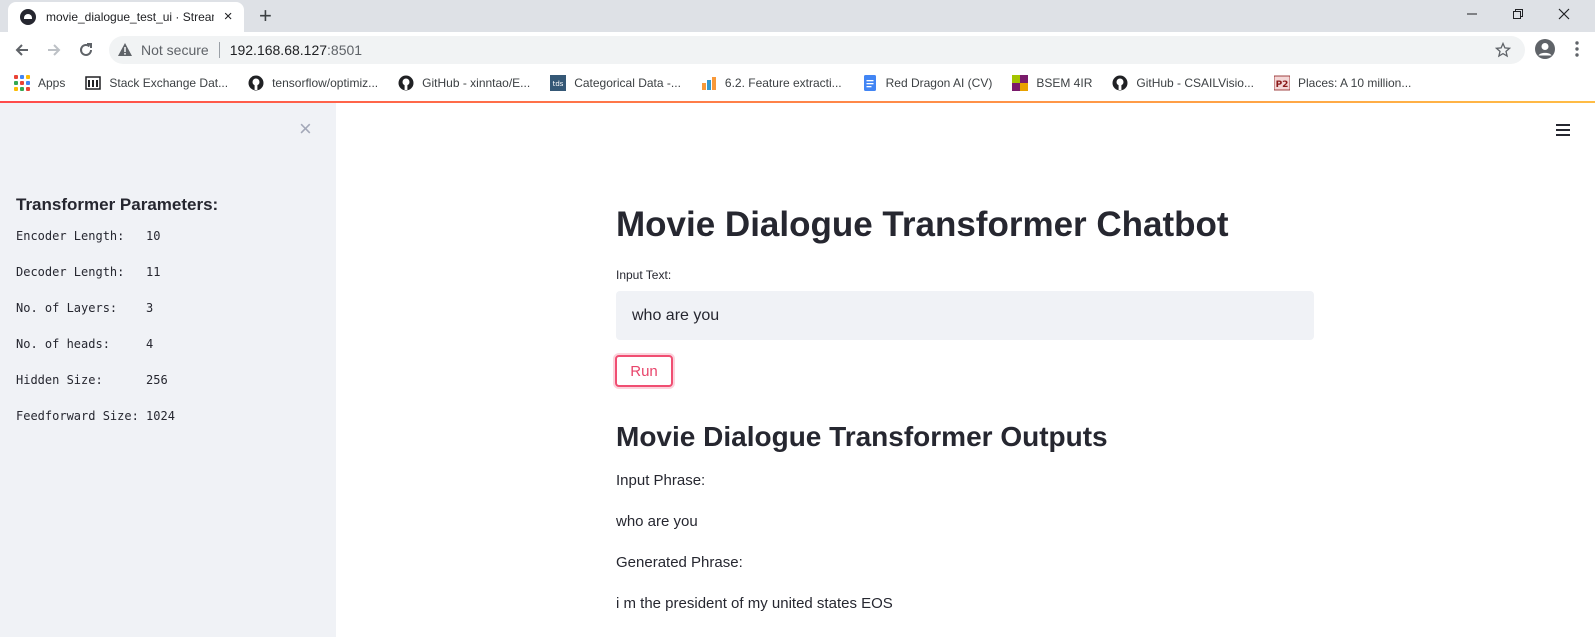  I want to click on input-text-field, so click(965, 315).